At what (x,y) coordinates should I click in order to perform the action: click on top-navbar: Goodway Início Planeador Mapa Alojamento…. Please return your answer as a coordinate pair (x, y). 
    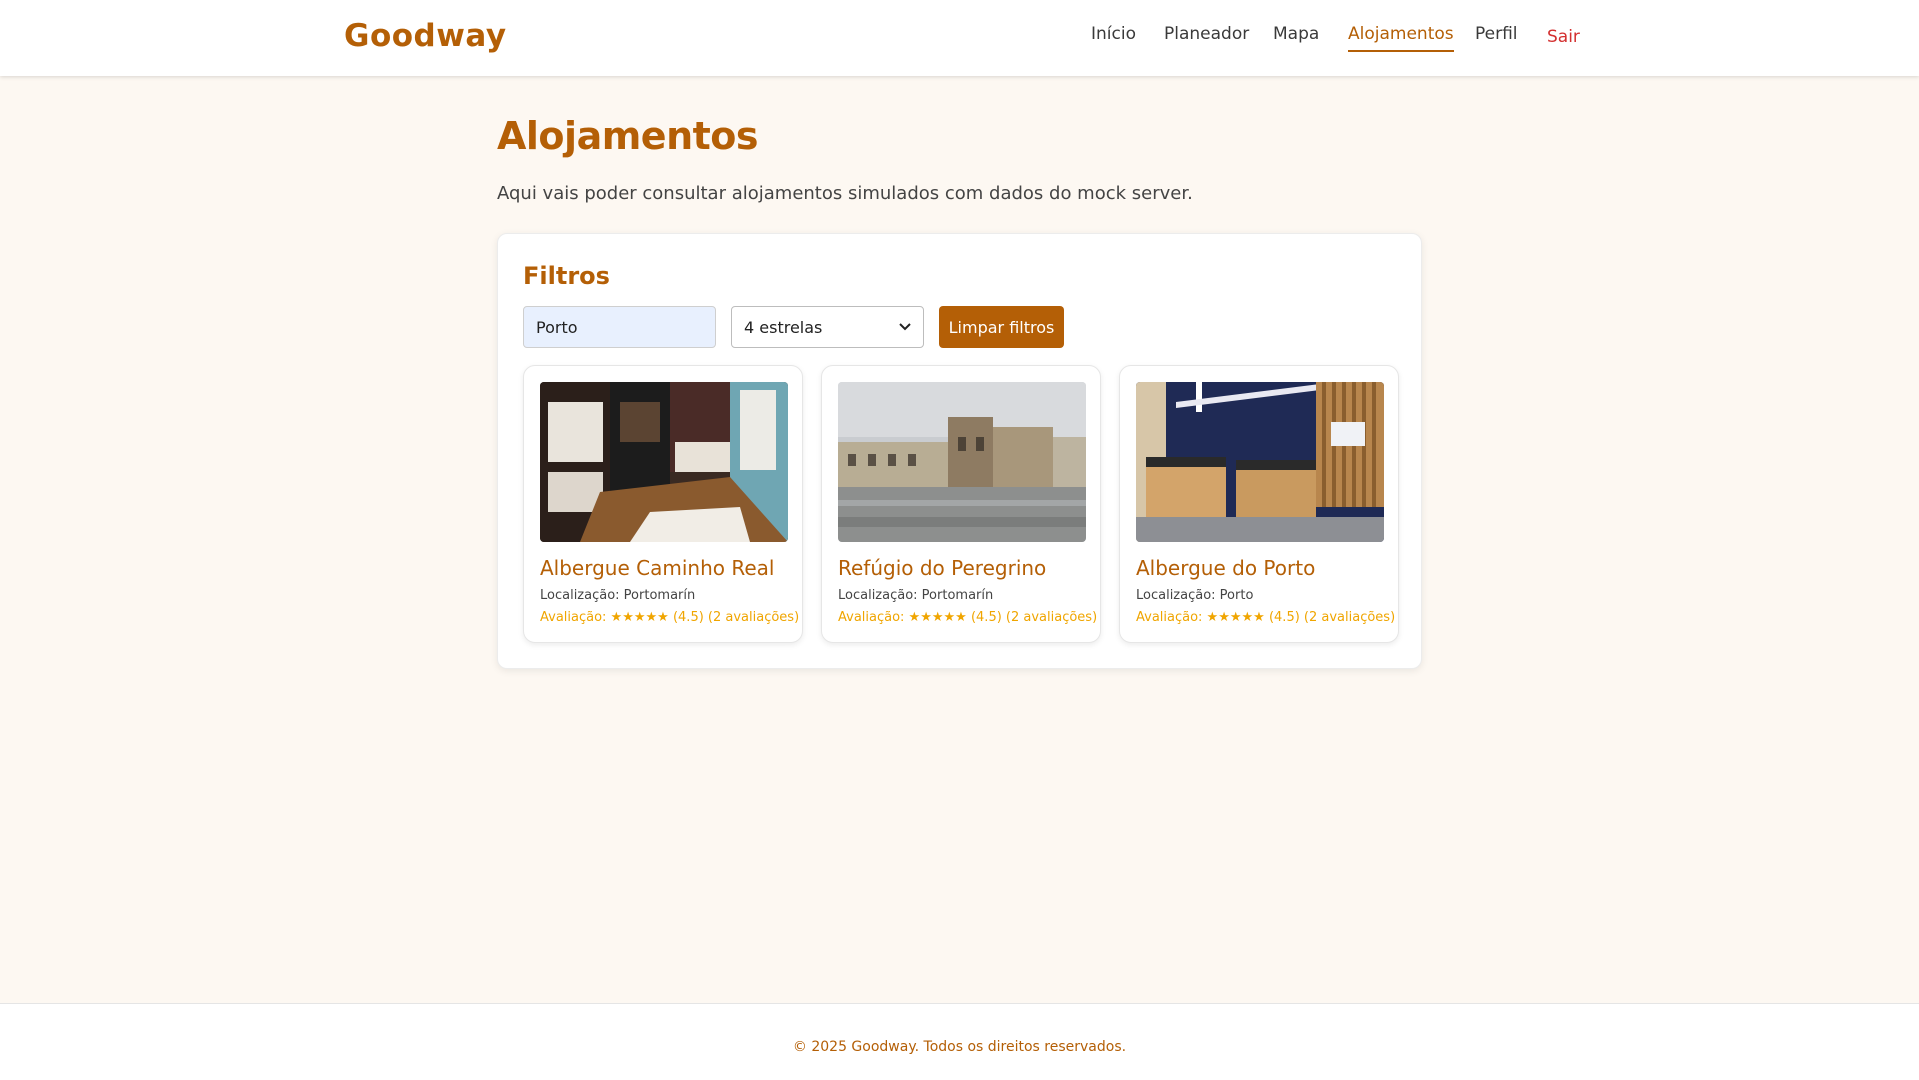
    Looking at the image, I should click on (959, 38).